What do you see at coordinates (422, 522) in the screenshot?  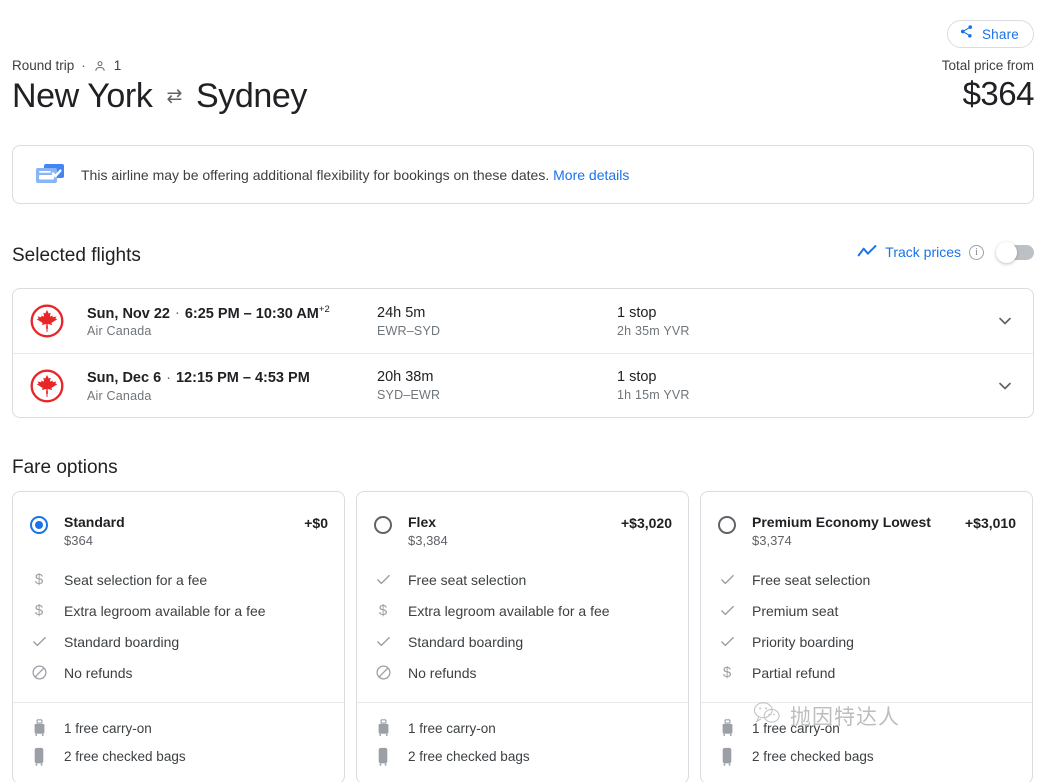 I see `fare-name: Flex` at bounding box center [422, 522].